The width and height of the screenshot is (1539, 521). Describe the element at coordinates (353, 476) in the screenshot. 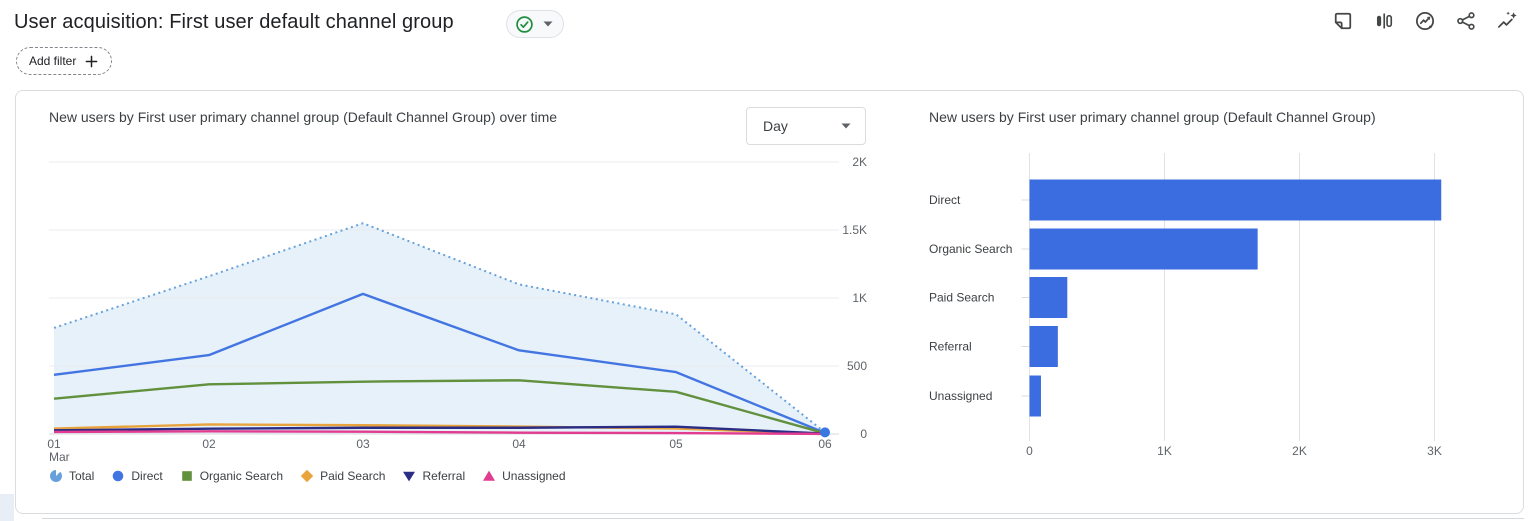

I see `legend-label: Paid Search` at that location.